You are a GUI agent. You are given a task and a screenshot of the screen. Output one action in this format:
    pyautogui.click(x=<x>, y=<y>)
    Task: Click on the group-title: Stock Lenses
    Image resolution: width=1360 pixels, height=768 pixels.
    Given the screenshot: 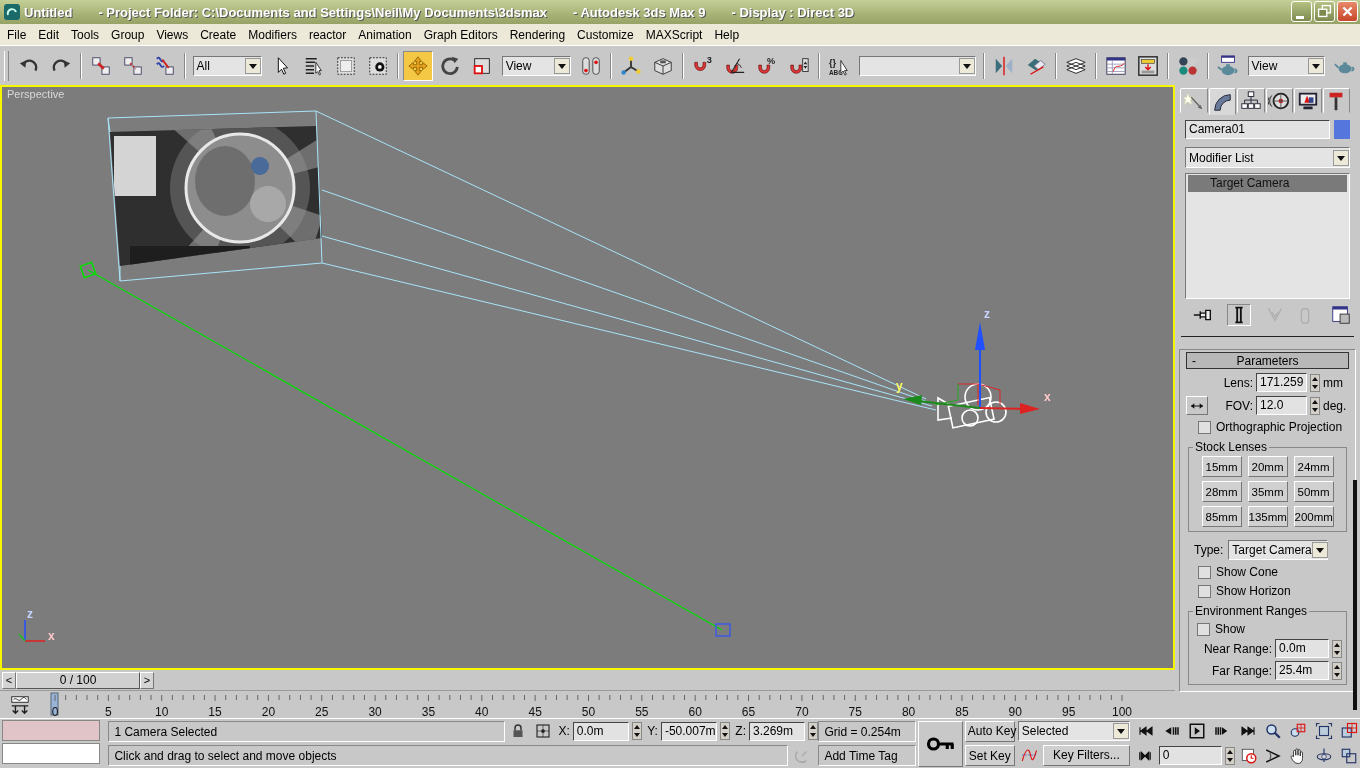 What is the action you would take?
    pyautogui.click(x=1231, y=447)
    